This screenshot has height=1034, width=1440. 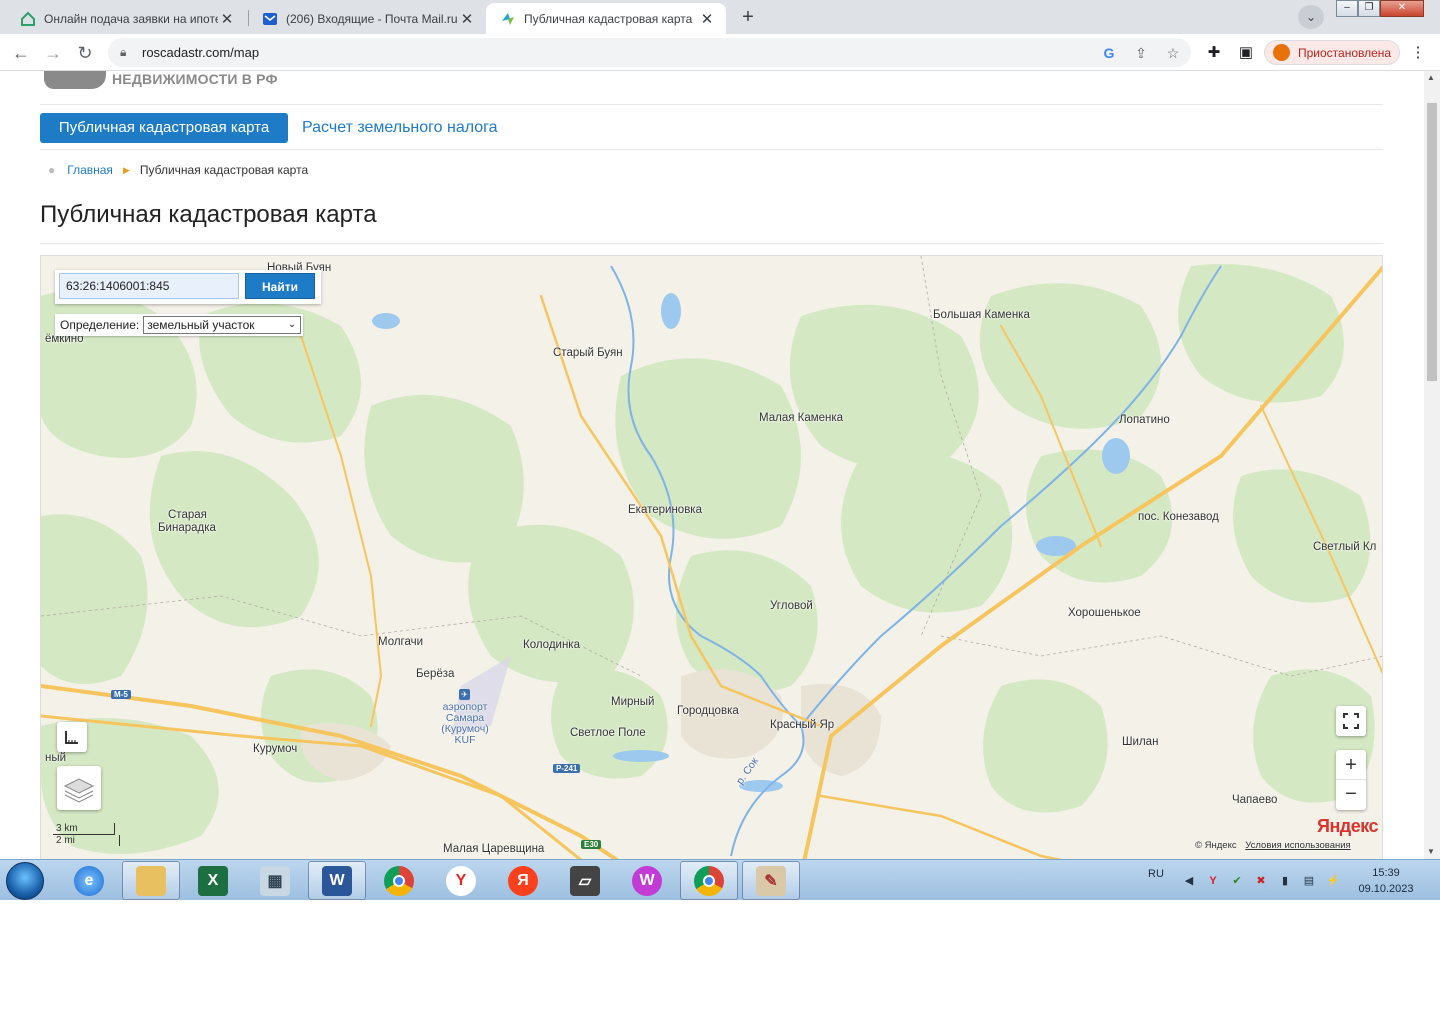 What do you see at coordinates (123, 52) in the screenshot?
I see `lock-icon: 🔒︎` at bounding box center [123, 52].